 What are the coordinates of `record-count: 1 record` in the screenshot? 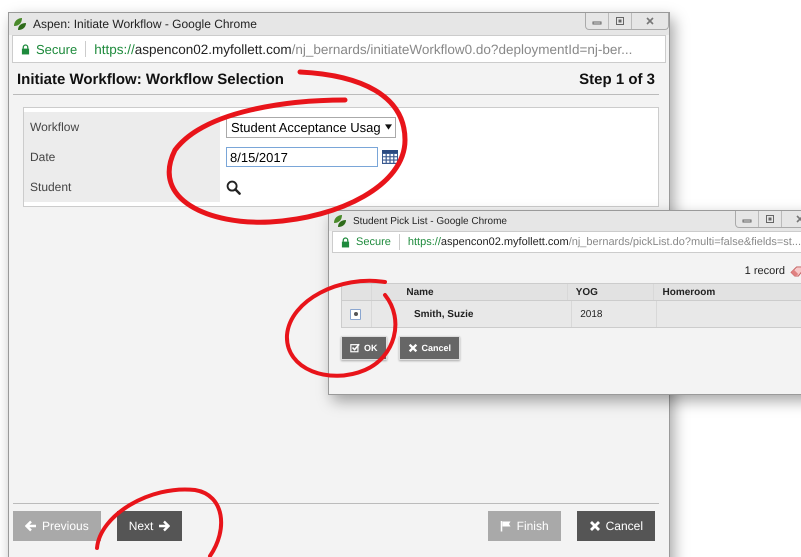 It's located at (764, 271).